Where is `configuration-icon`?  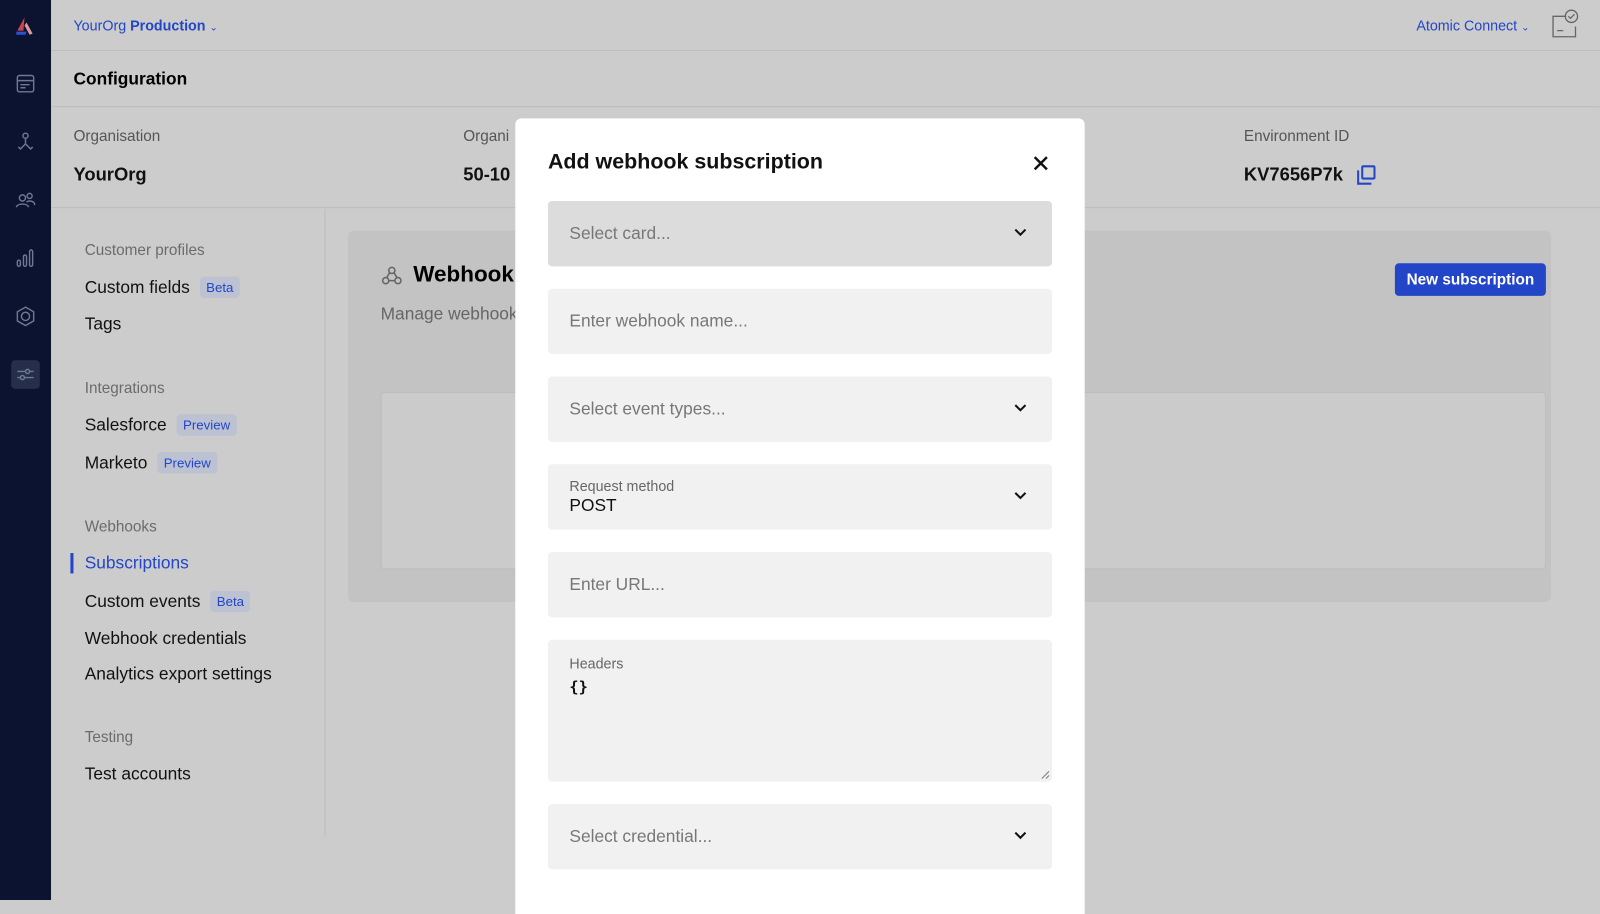
configuration-icon is located at coordinates (25, 374).